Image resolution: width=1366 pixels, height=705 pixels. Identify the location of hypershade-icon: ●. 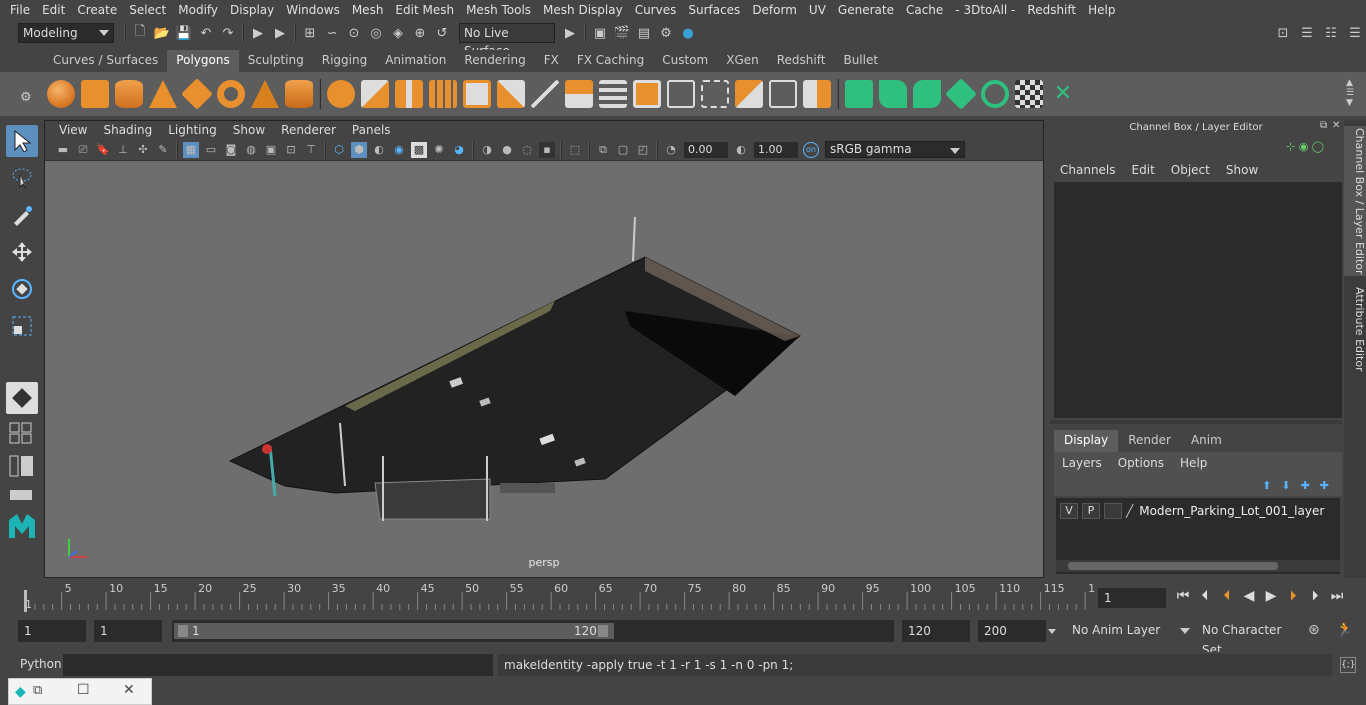
(688, 33).